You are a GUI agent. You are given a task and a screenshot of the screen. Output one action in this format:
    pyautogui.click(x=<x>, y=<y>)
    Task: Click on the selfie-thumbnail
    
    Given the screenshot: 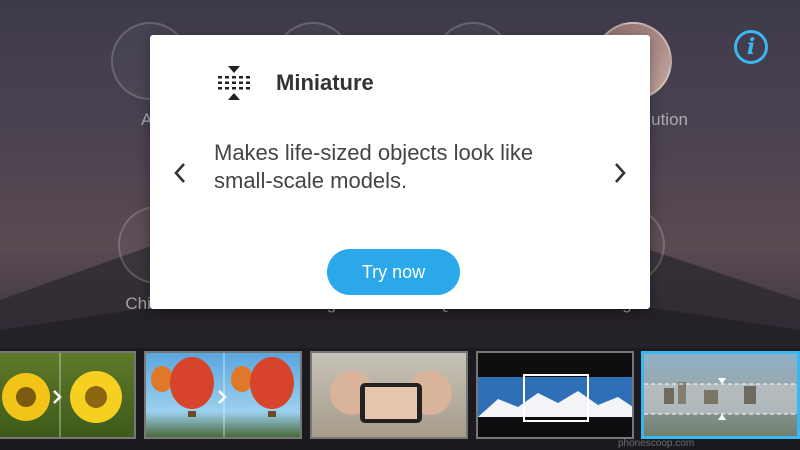 What is the action you would take?
    pyautogui.click(x=389, y=395)
    